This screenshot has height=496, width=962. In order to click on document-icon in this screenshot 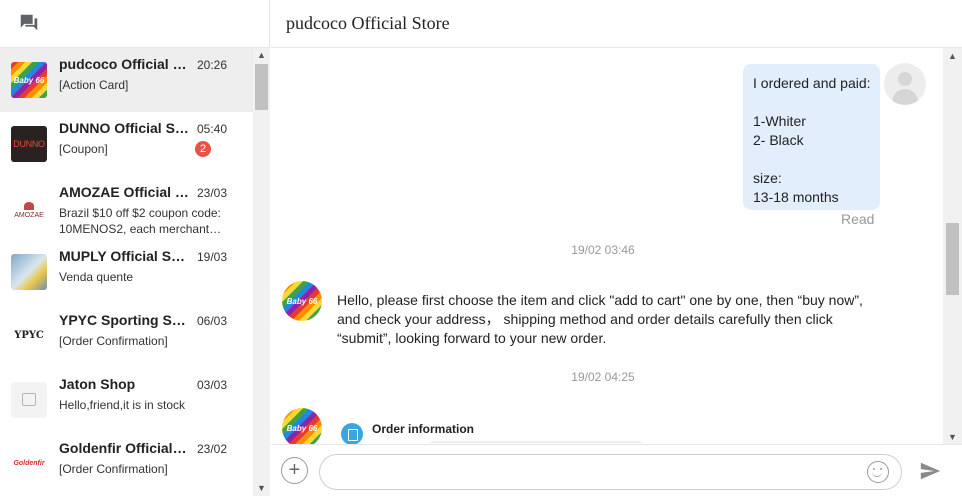, I will do `click(352, 433)`.